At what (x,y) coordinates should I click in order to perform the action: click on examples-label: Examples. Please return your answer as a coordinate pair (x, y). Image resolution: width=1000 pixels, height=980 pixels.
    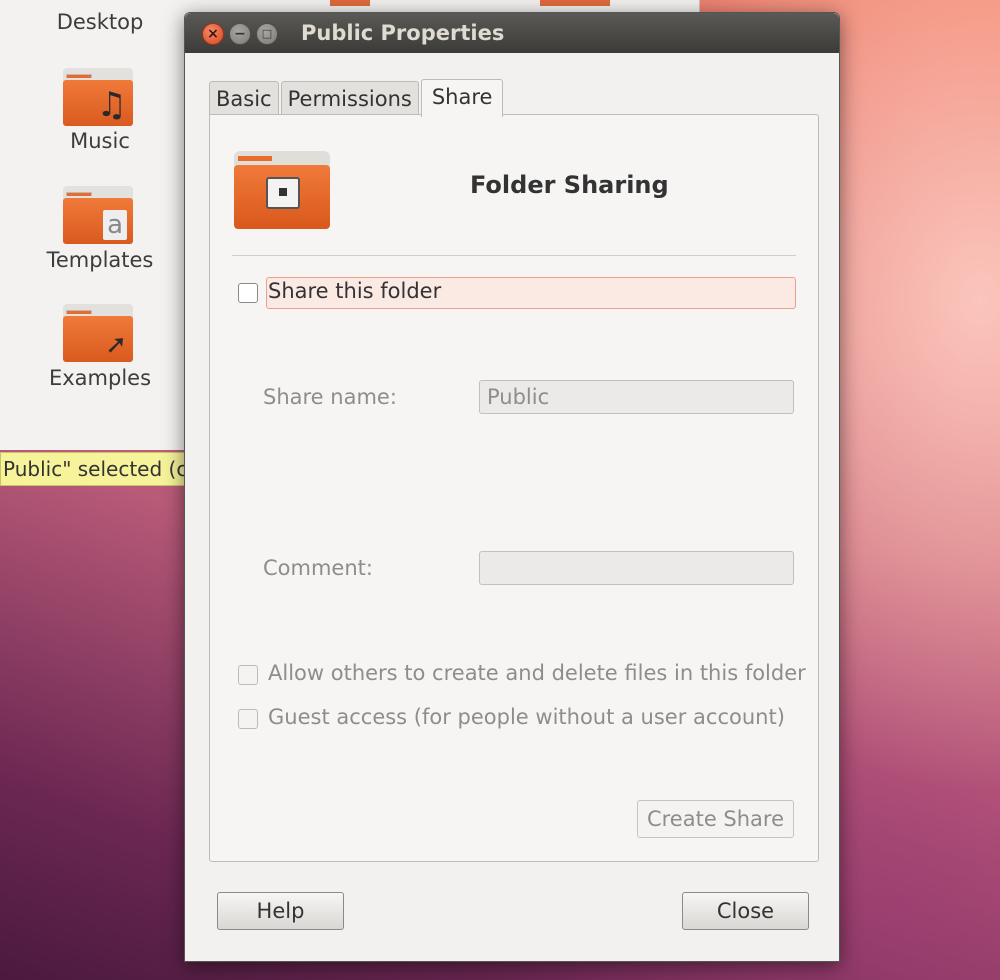
    Looking at the image, I should click on (100, 378).